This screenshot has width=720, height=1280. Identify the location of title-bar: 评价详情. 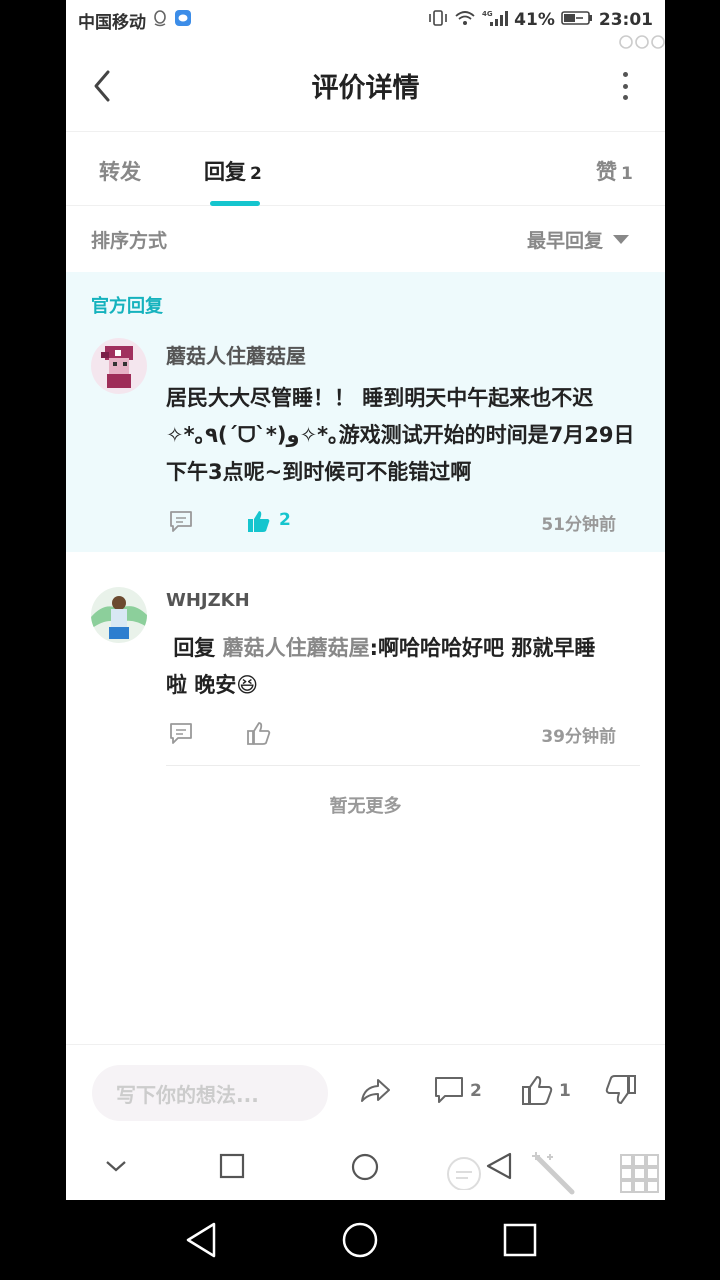
(365, 86).